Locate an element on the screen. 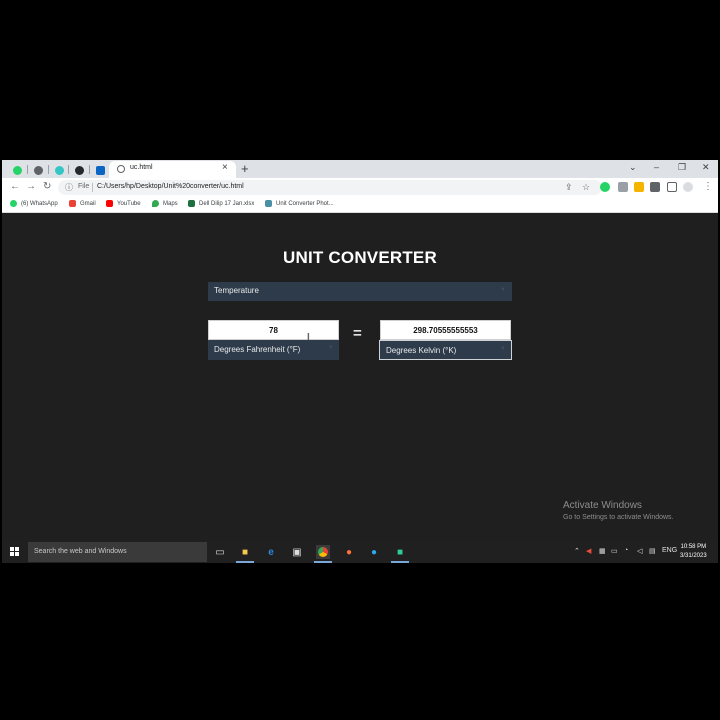 The height and width of the screenshot is (720, 720). extension-a-icon is located at coordinates (639, 187).